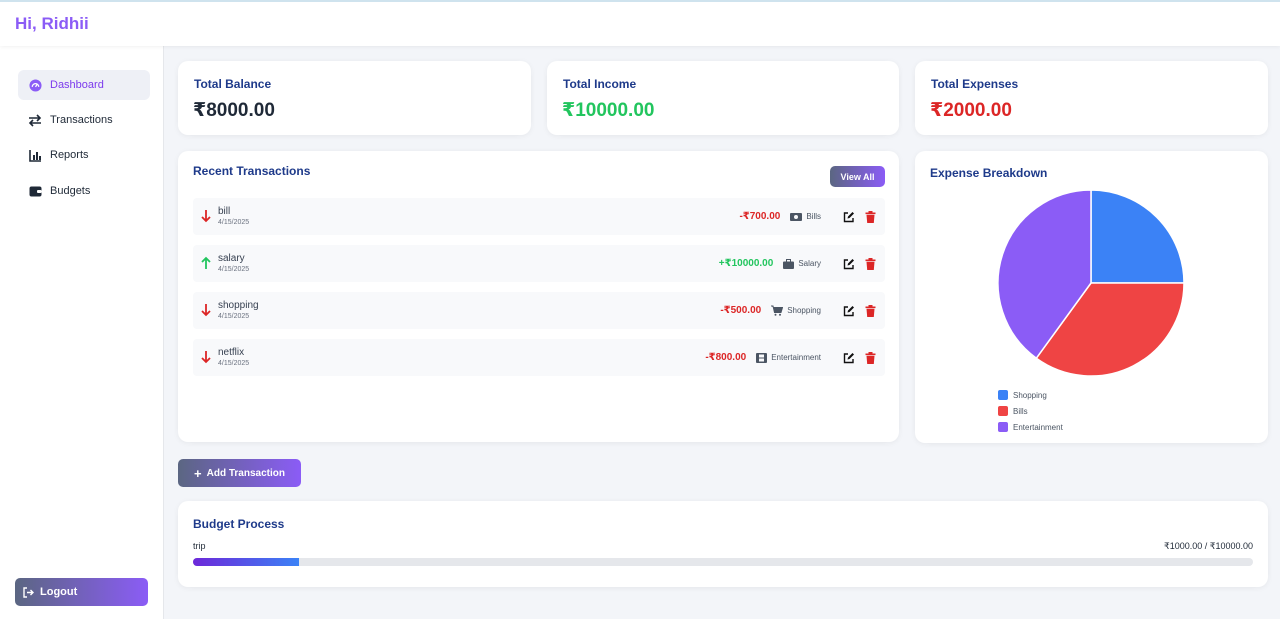 Image resolution: width=1280 pixels, height=619 pixels. What do you see at coordinates (975, 84) in the screenshot?
I see `stat-title: Total Expenses` at bounding box center [975, 84].